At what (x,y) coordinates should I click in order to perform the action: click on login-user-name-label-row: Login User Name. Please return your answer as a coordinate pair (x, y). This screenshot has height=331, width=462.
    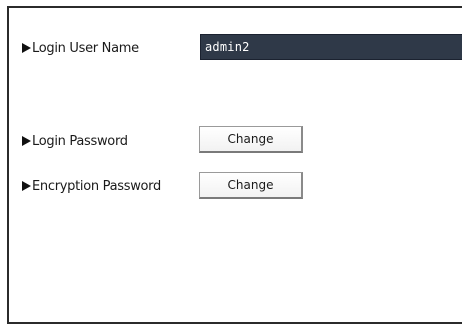
    Looking at the image, I should click on (80, 48).